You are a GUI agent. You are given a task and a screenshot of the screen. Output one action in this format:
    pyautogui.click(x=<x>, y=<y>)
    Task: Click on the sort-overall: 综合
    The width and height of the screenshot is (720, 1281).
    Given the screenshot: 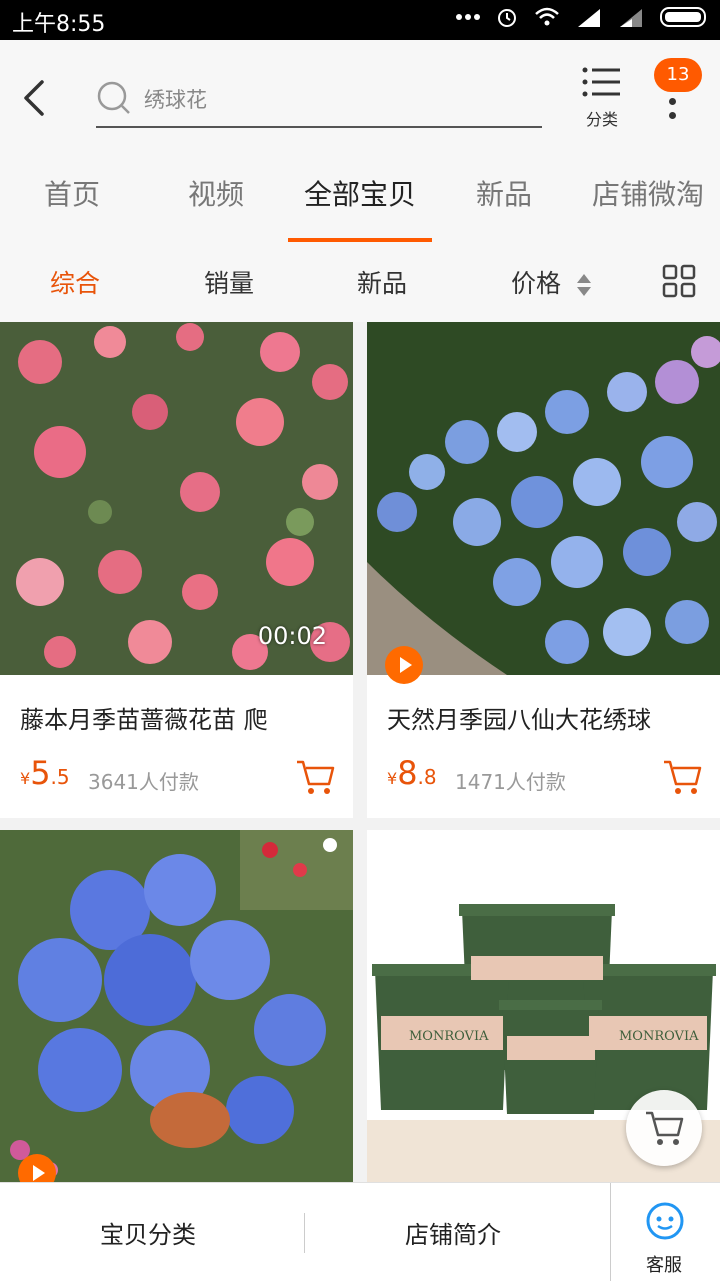 What is the action you would take?
    pyautogui.click(x=75, y=282)
    